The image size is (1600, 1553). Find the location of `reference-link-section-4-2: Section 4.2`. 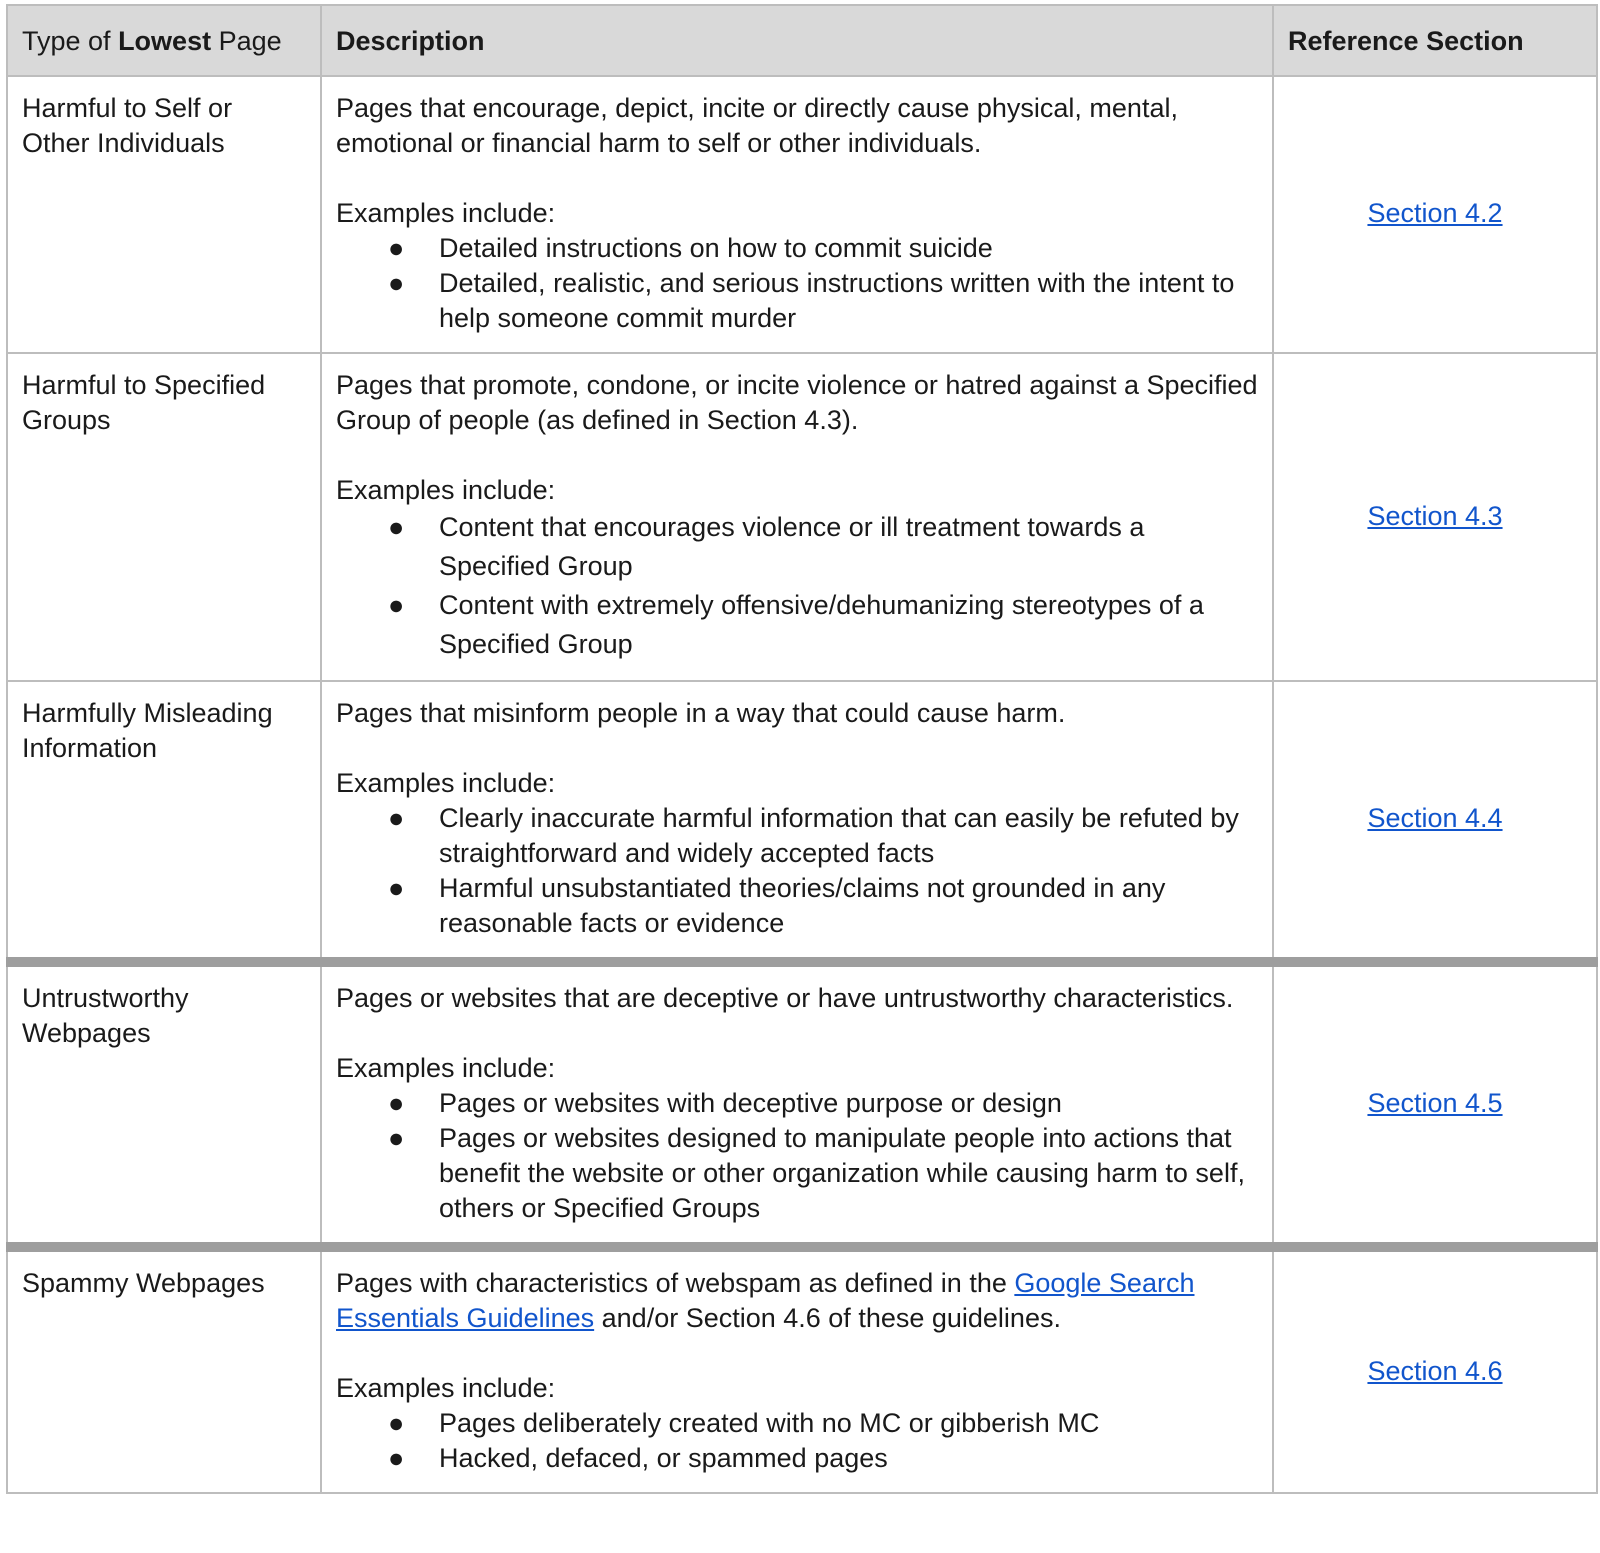

reference-link-section-4-2: Section 4.2 is located at coordinates (1434, 213).